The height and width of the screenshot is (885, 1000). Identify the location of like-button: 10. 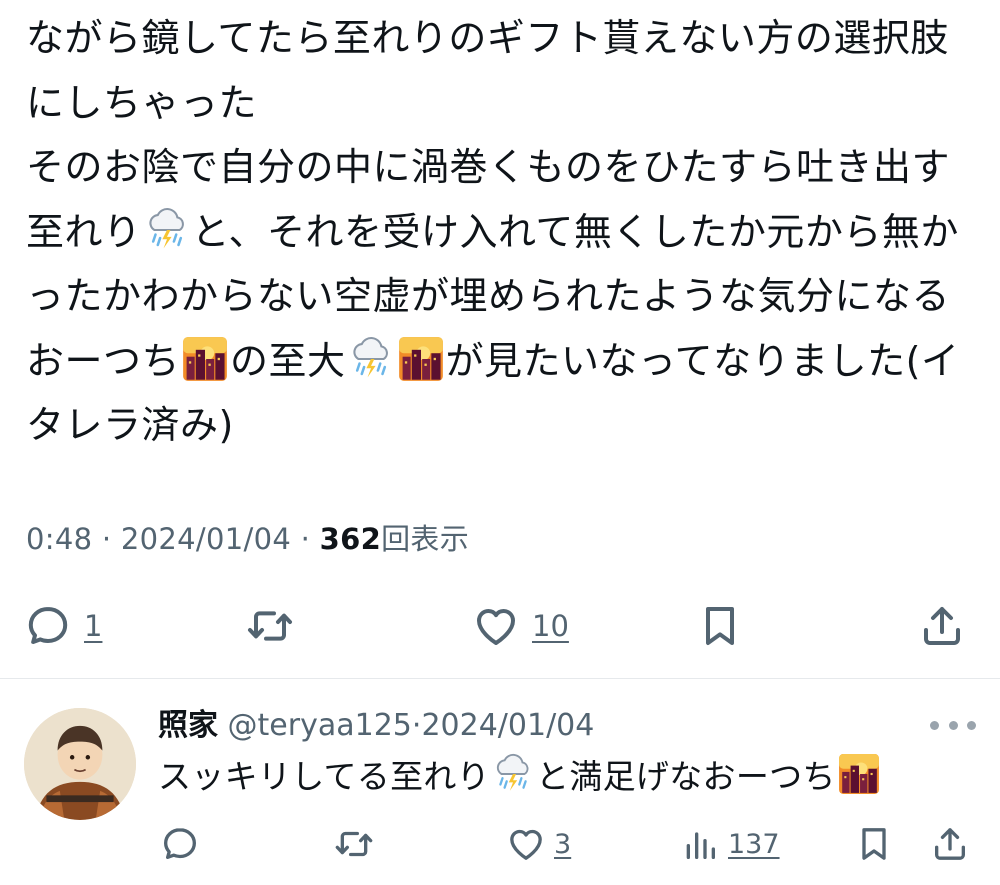
(520, 626).